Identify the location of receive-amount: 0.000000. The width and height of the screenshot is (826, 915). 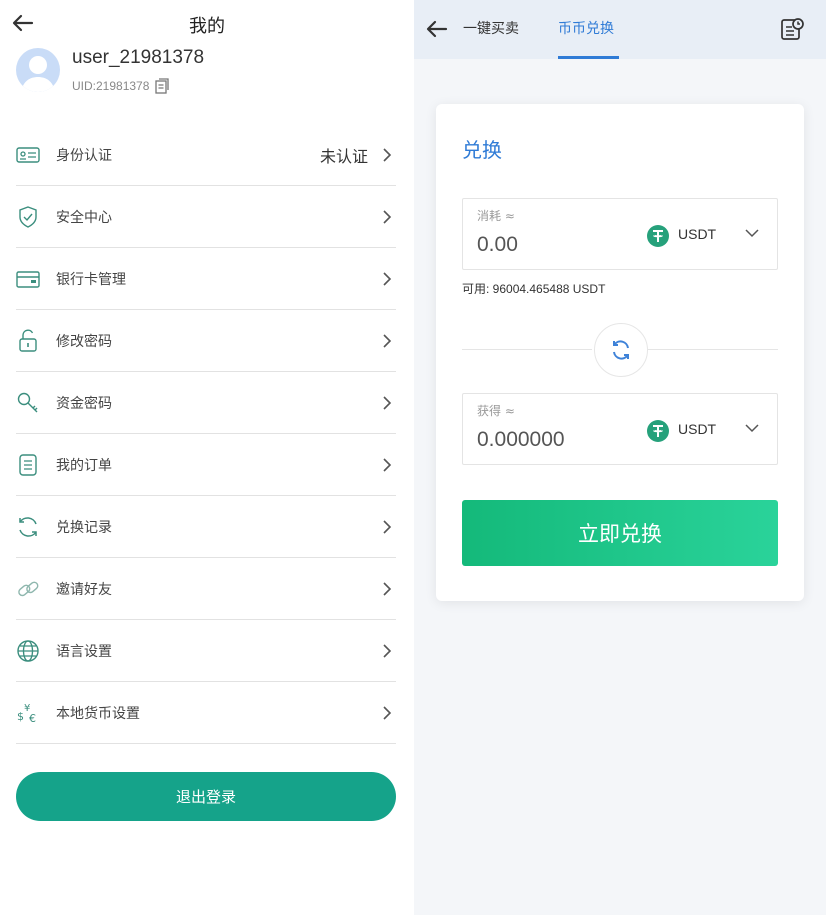
(521, 439).